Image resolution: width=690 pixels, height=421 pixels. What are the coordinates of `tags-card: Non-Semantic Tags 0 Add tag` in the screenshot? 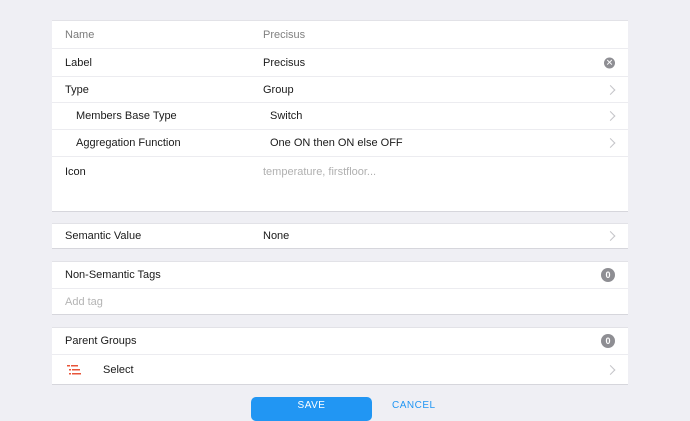 It's located at (340, 288).